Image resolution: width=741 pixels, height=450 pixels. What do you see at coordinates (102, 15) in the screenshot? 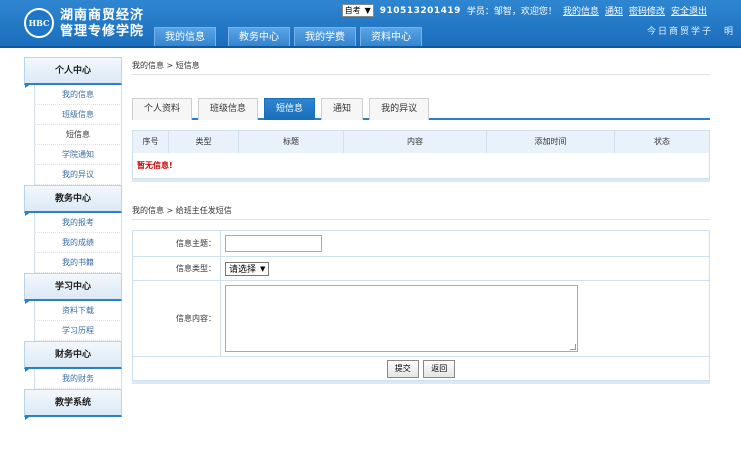
I see `school-name-line1: 湖南商贸经济` at bounding box center [102, 15].